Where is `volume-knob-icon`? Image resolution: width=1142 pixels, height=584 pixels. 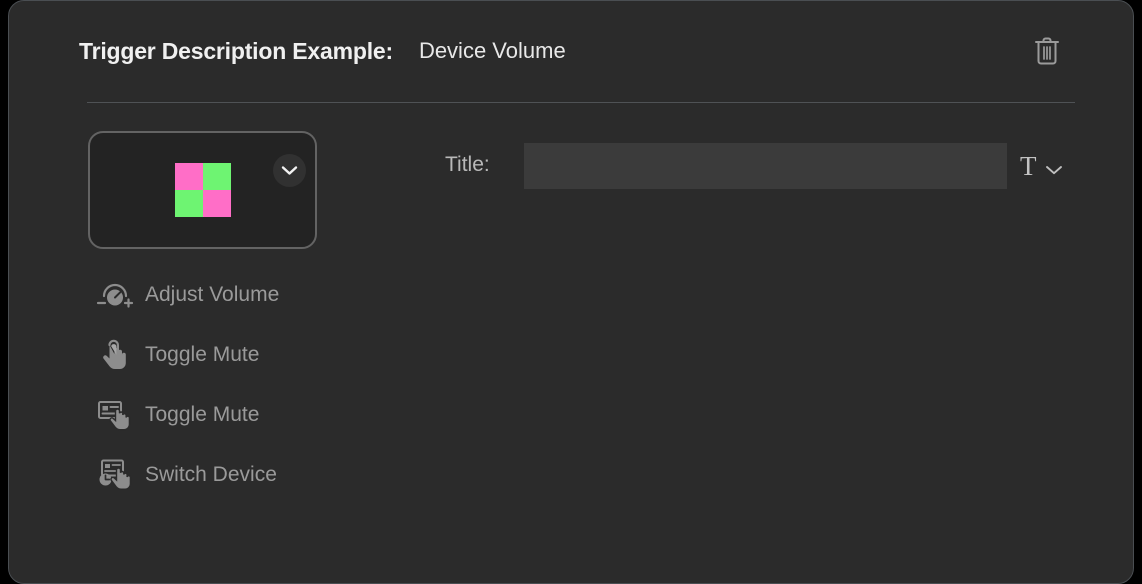 volume-knob-icon is located at coordinates (115, 295).